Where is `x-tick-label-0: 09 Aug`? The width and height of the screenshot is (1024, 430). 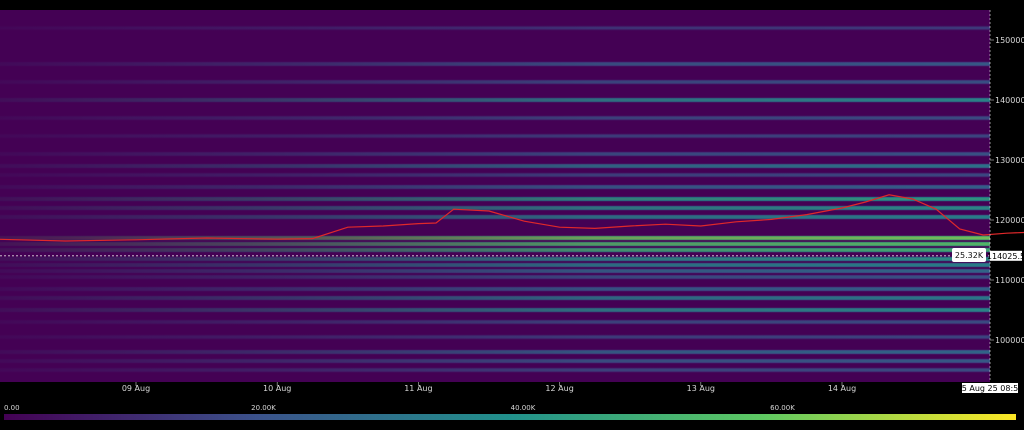
x-tick-label-0: 09 Aug is located at coordinates (136, 388).